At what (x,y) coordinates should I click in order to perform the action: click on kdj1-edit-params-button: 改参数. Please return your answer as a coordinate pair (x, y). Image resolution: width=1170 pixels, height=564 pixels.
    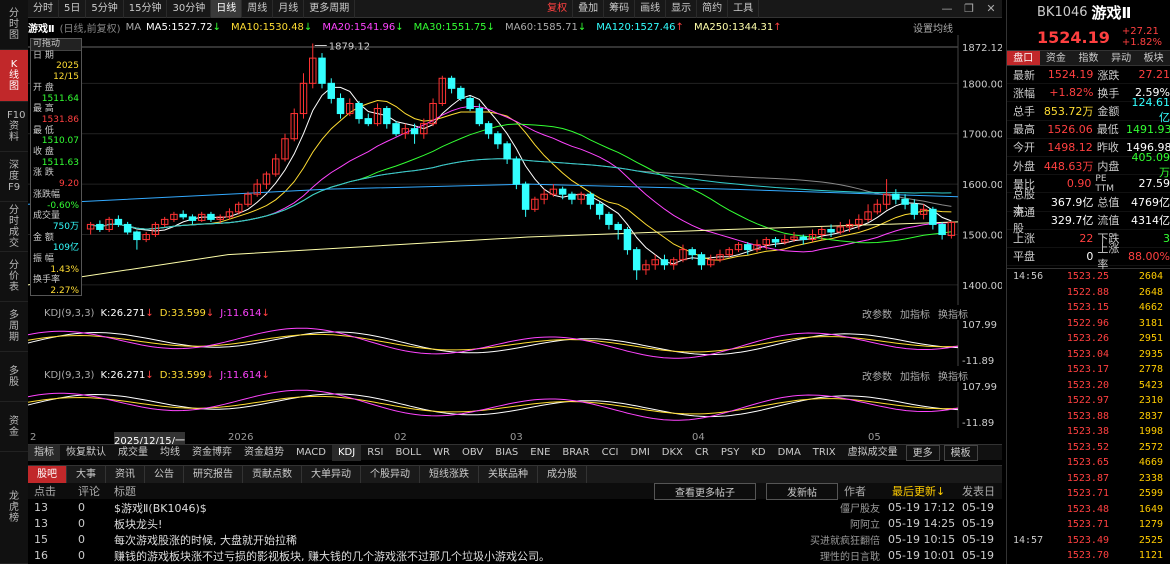
    Looking at the image, I should click on (877, 313).